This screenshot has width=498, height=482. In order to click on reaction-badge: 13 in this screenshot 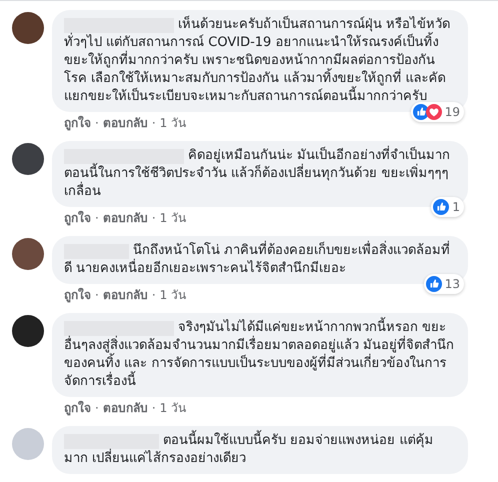, I will do `click(444, 284)`.